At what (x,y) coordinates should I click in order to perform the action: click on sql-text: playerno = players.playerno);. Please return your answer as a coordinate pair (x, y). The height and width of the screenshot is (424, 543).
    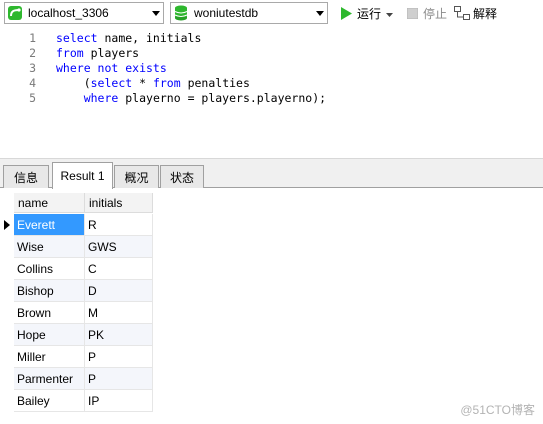
    Looking at the image, I should click on (222, 98).